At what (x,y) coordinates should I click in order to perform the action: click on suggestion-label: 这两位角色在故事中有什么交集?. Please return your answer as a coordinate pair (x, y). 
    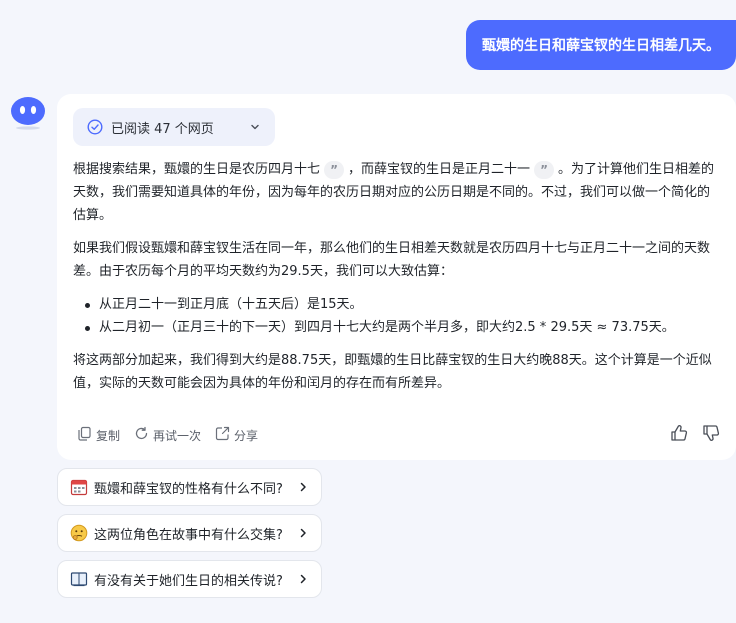
    Looking at the image, I should click on (188, 535).